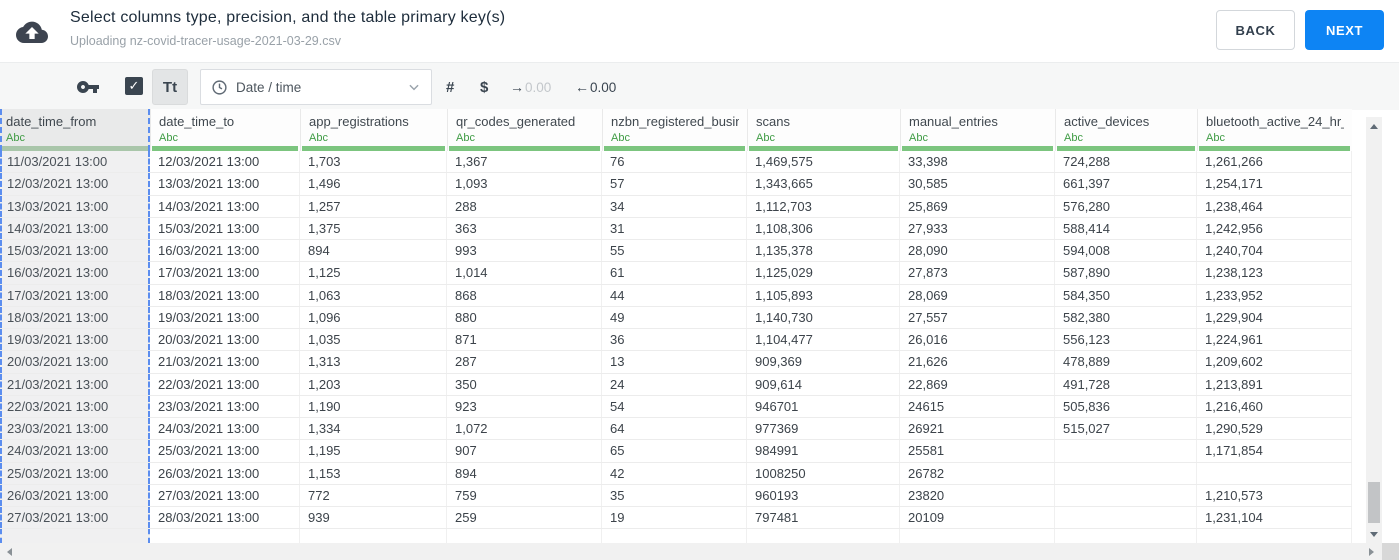 This screenshot has height=560, width=1399. Describe the element at coordinates (75, 340) in the screenshot. I see `table-cell: 19/03/2021 13:00` at that location.